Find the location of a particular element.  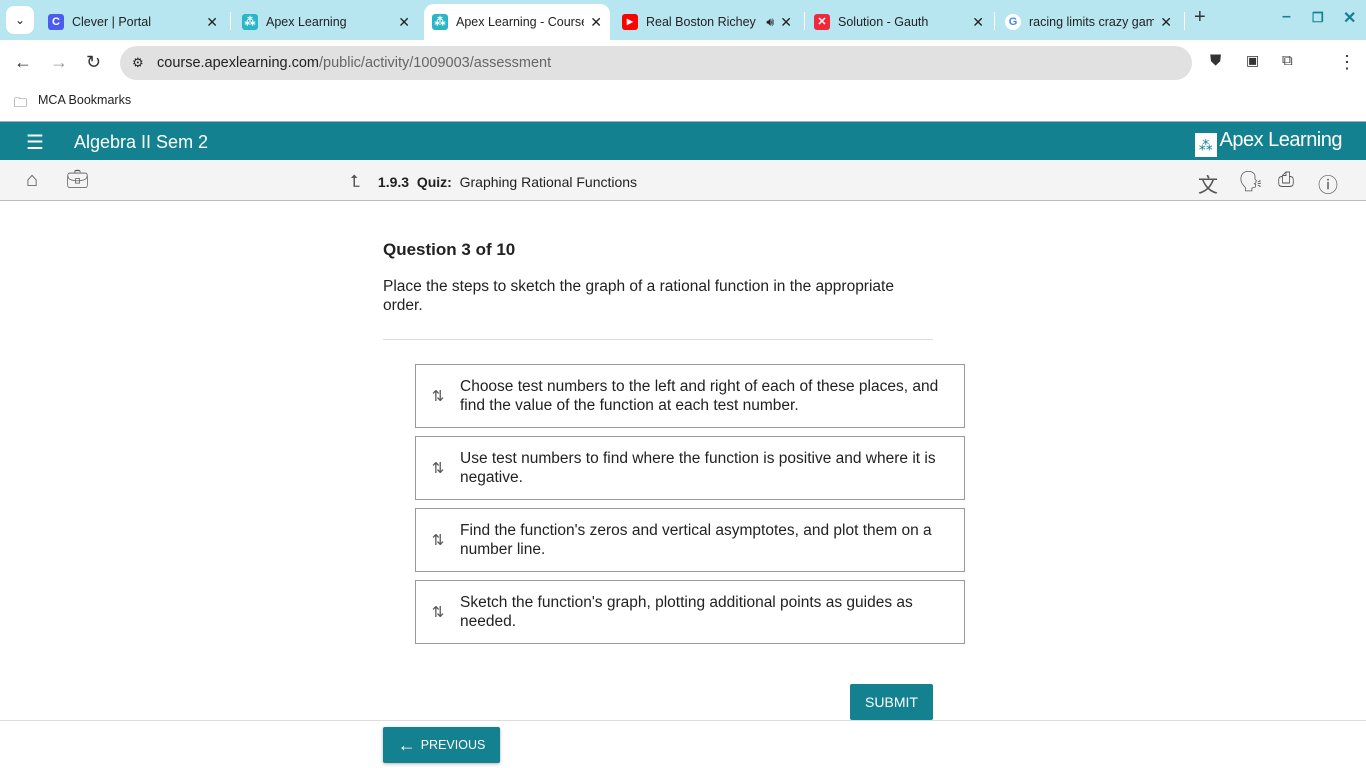

speaker-icon: 🔊︎ is located at coordinates (770, 22).